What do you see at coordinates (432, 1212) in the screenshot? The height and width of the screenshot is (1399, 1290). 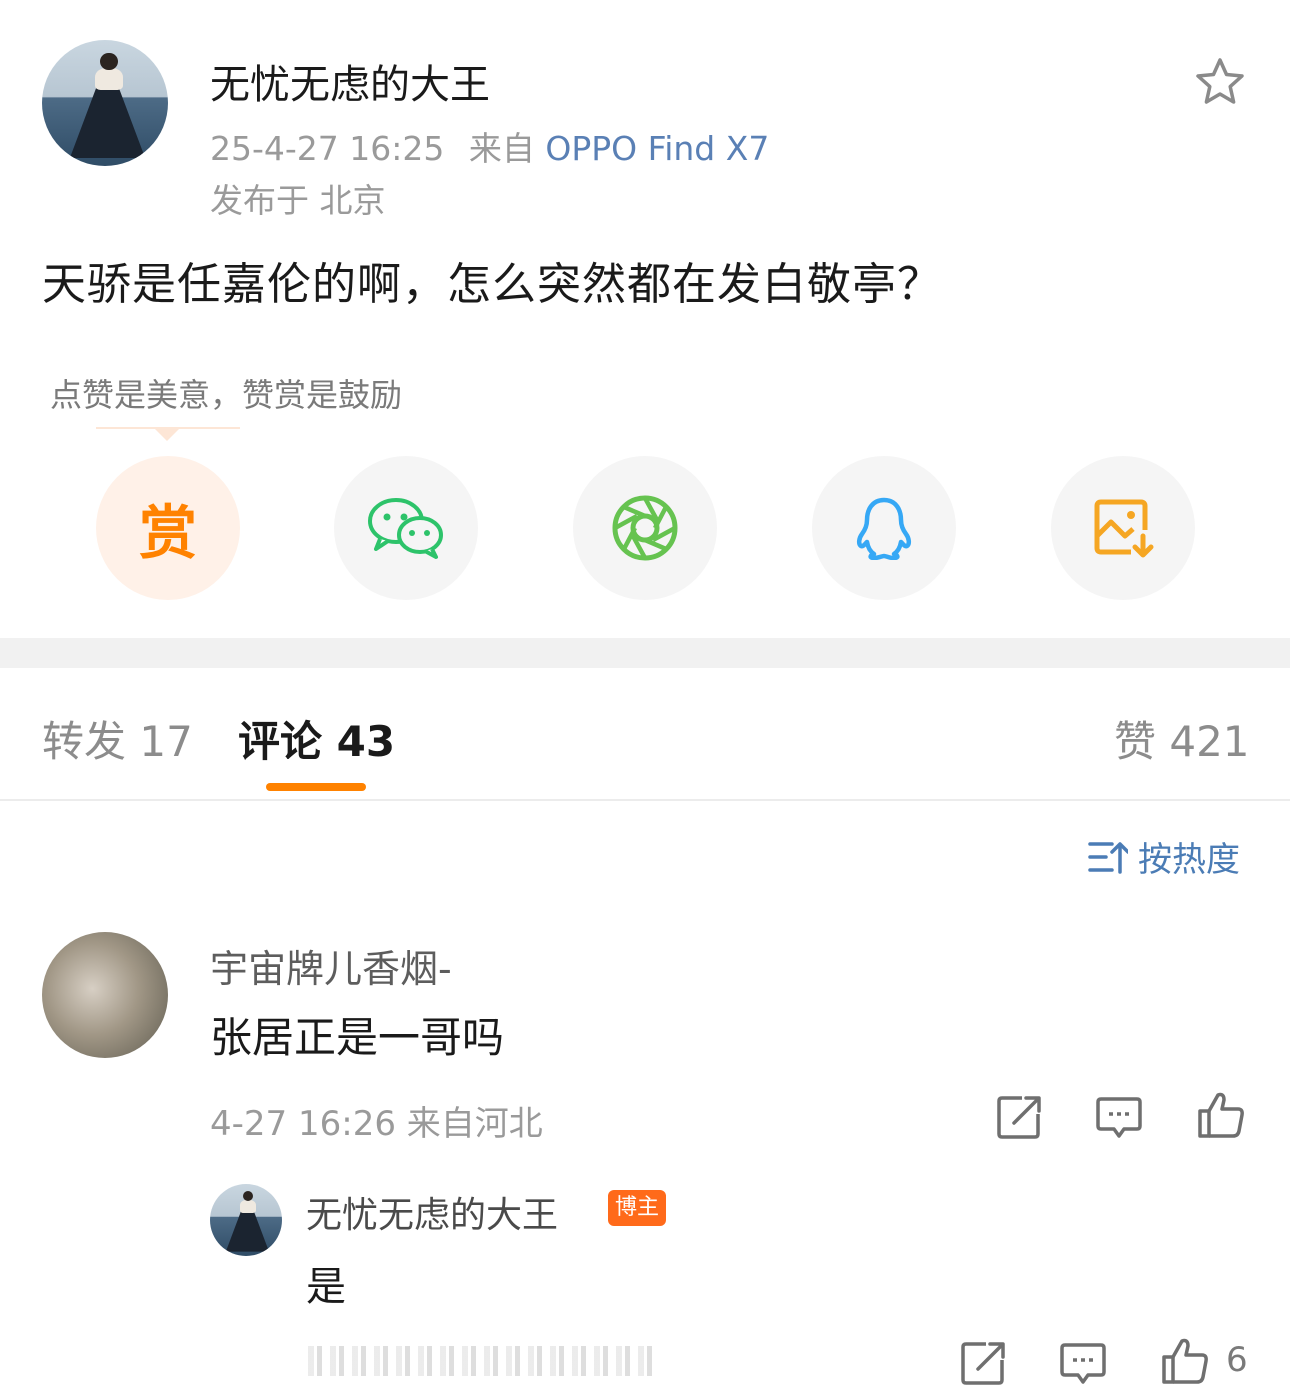 I see `reply-author-name: 无忧无虑的大王` at bounding box center [432, 1212].